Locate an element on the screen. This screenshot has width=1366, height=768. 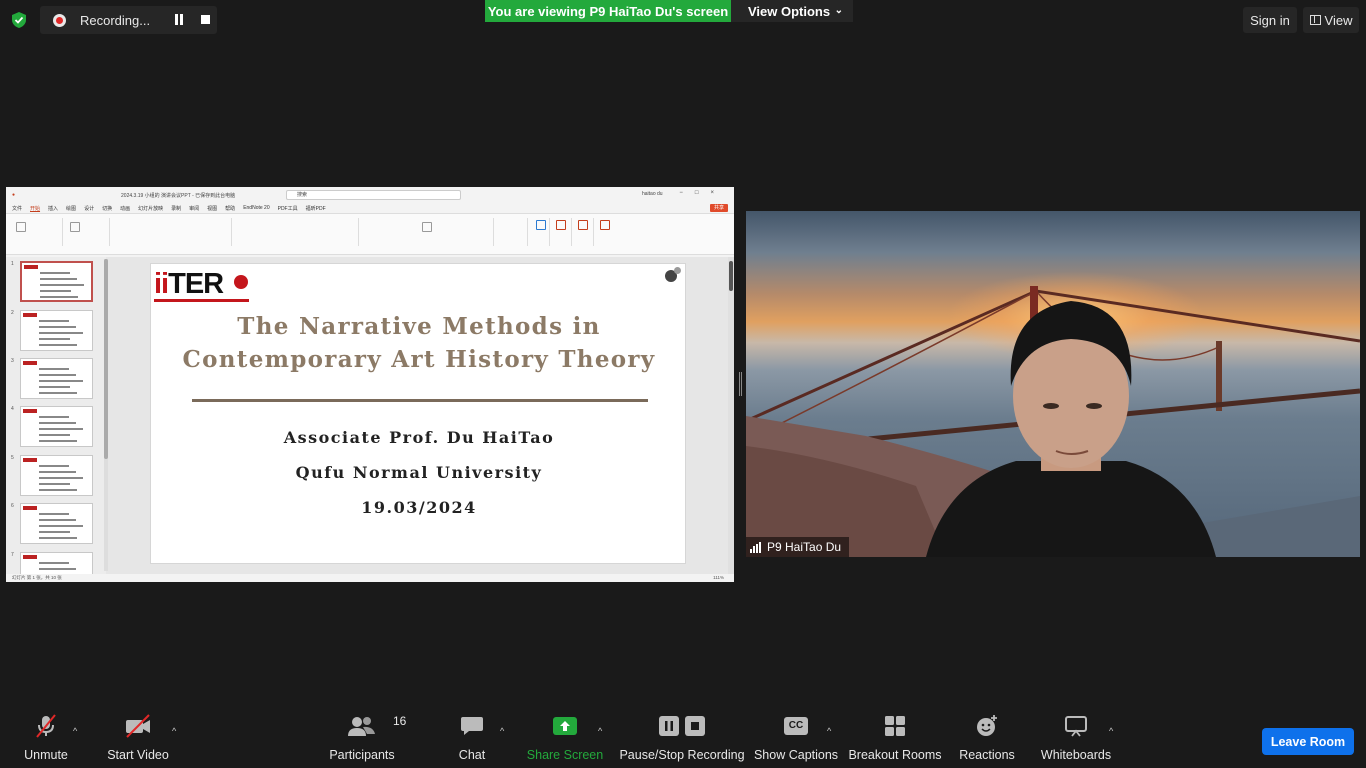
ppt-menu-item: 幻灯片放映 is located at coordinates (150, 208).